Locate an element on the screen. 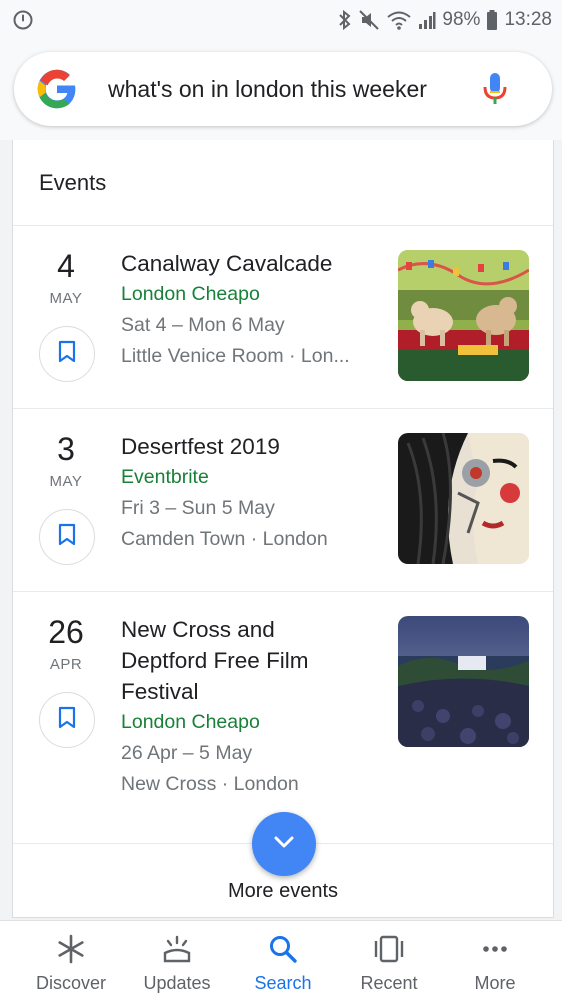 The width and height of the screenshot is (562, 1004). event-thumbnail-illustrated-face is located at coordinates (463, 498).